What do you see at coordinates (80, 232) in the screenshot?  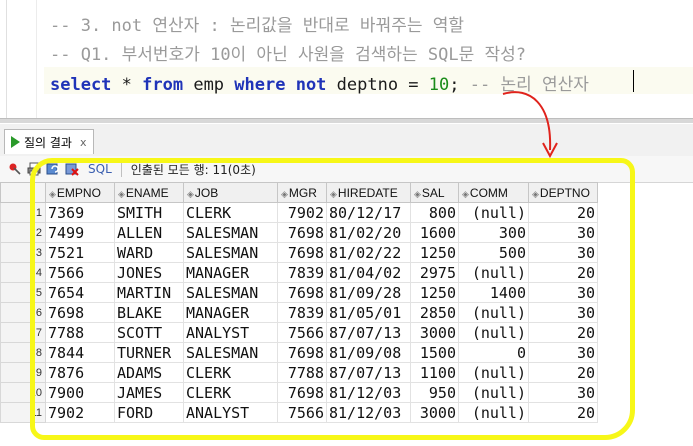 I see `table-cell: 7499` at bounding box center [80, 232].